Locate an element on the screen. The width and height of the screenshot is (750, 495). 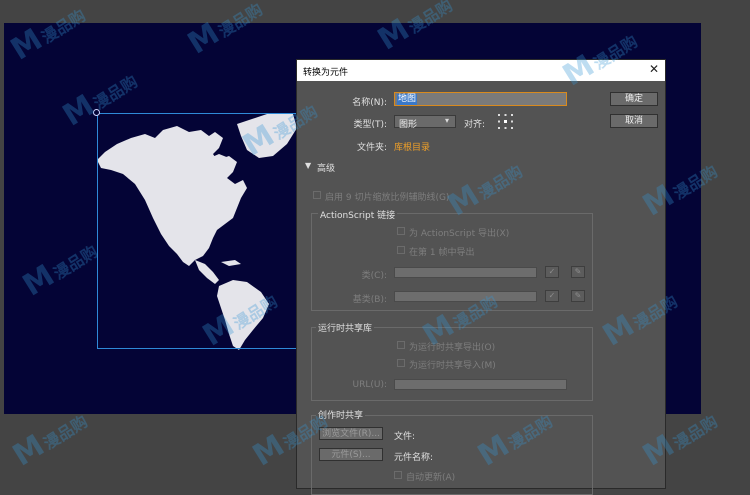
runtime-export-checkbox is located at coordinates (401, 345).